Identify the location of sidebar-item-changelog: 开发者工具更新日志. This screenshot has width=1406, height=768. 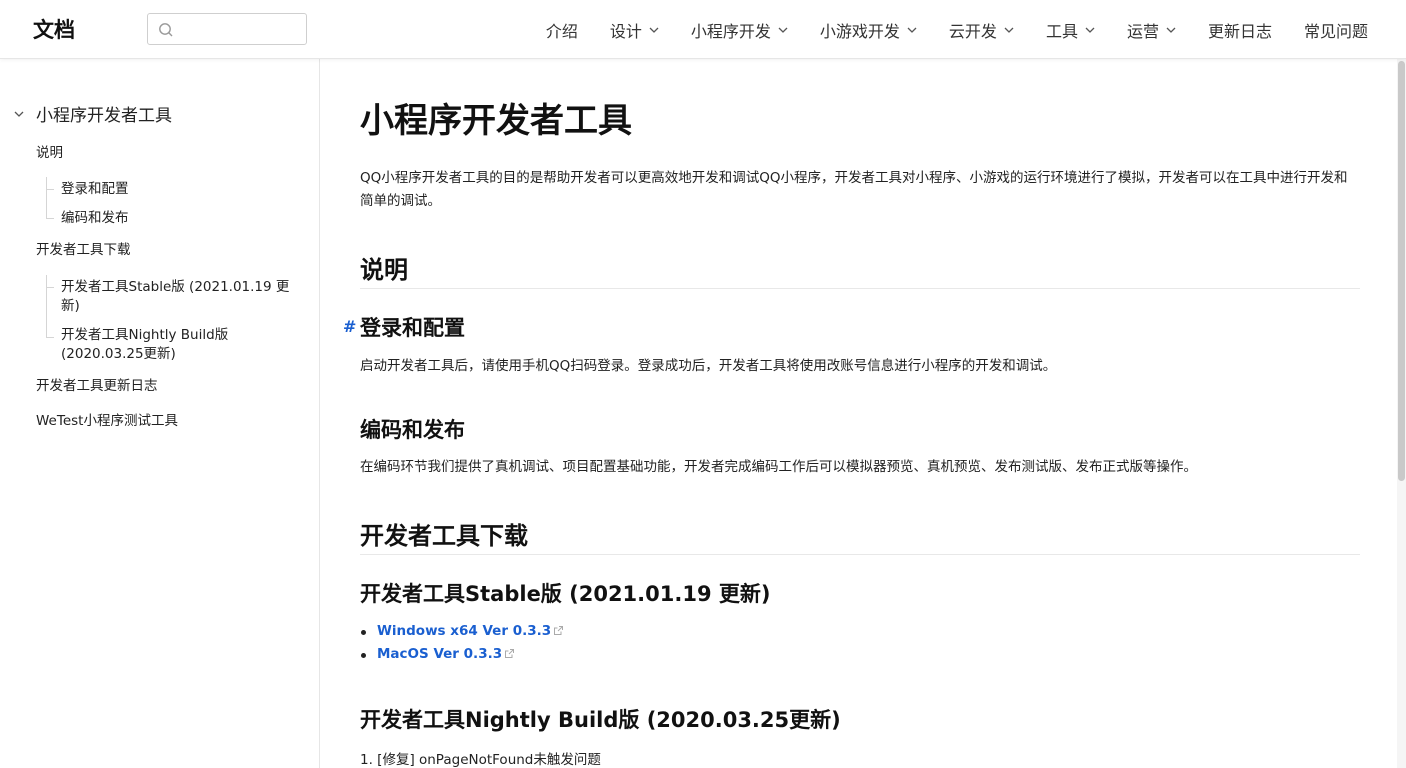
(97, 386).